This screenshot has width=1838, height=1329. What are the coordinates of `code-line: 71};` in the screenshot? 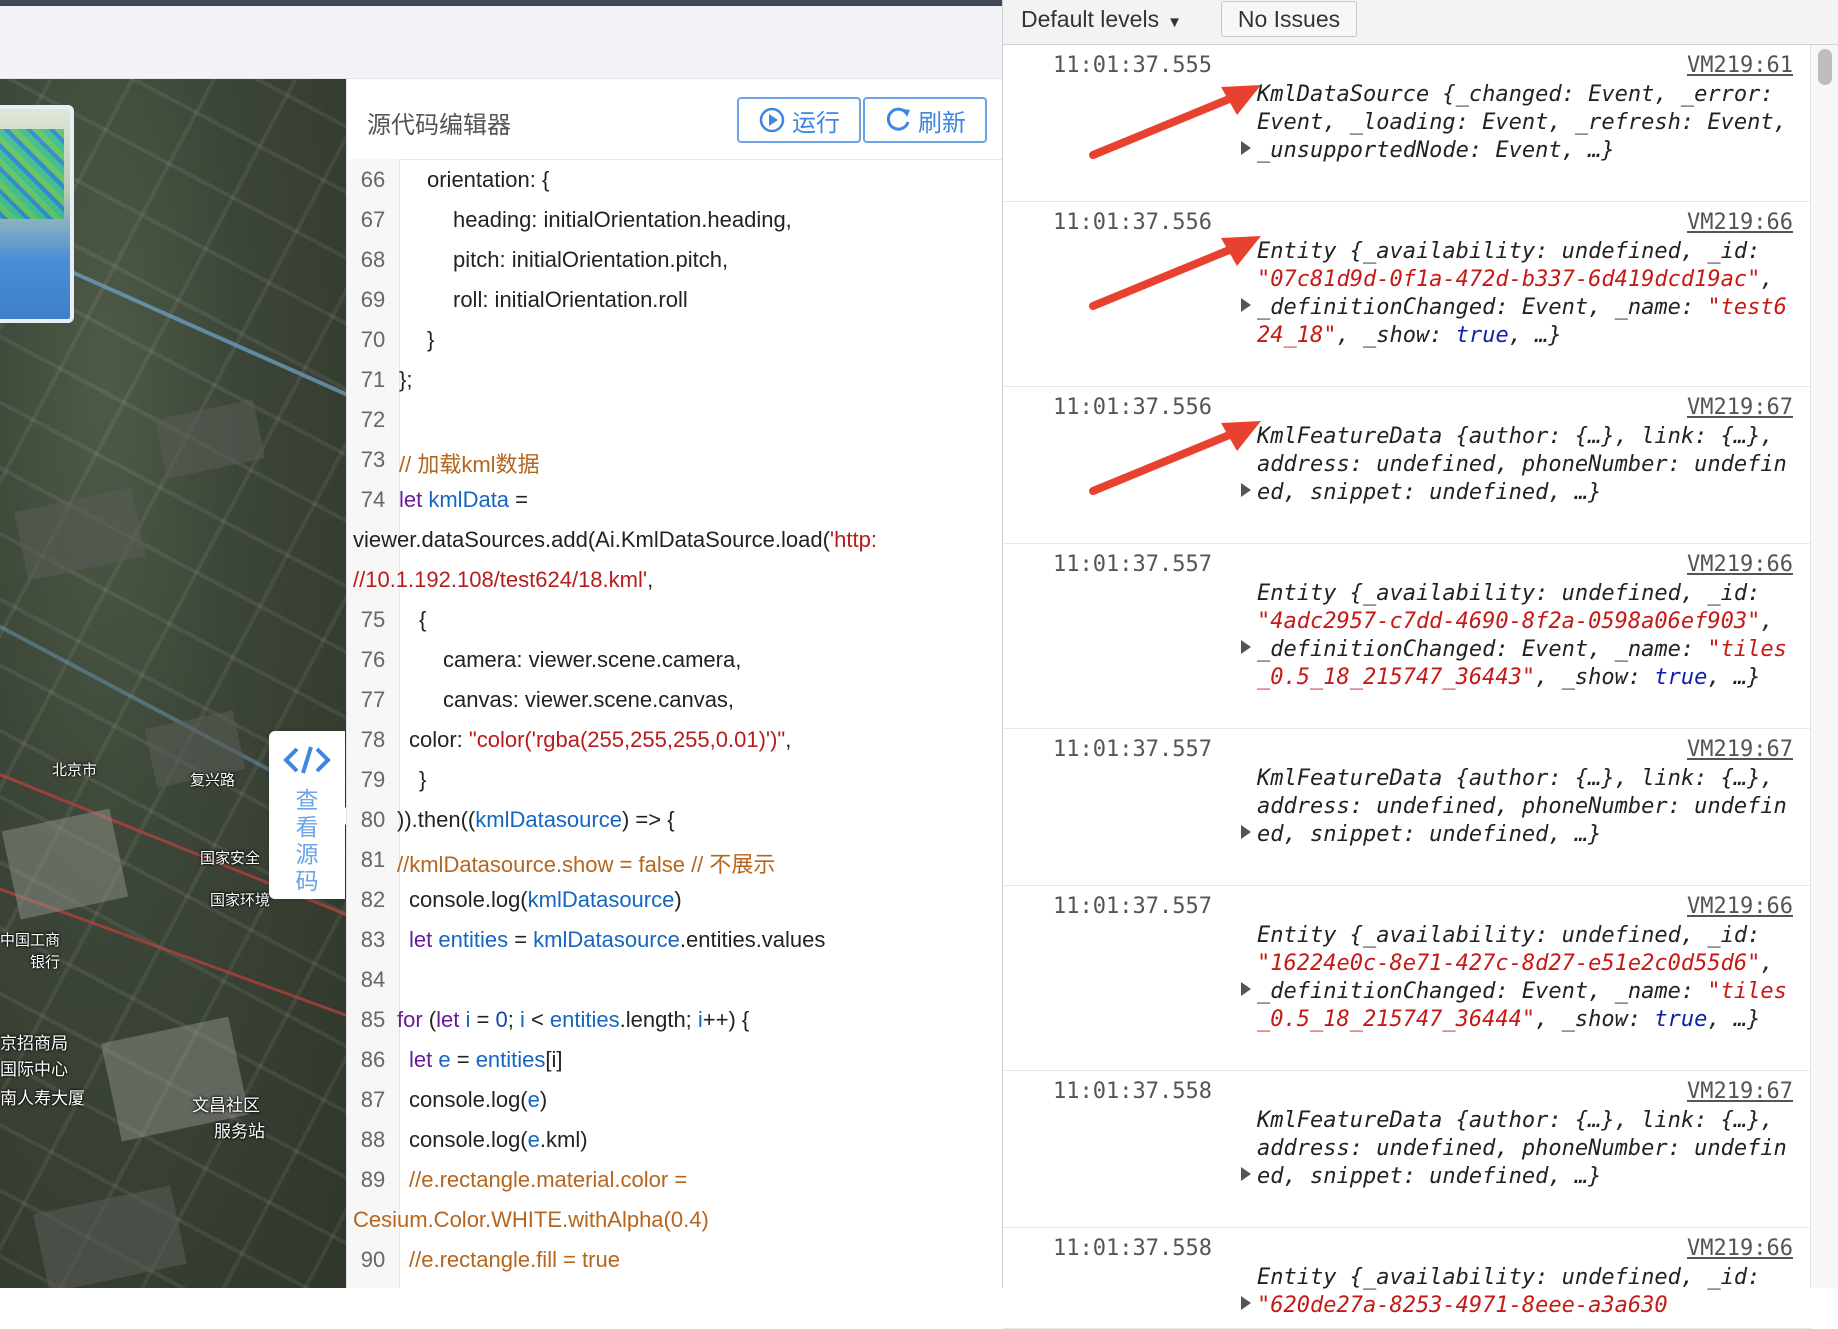 It's located at (675, 379).